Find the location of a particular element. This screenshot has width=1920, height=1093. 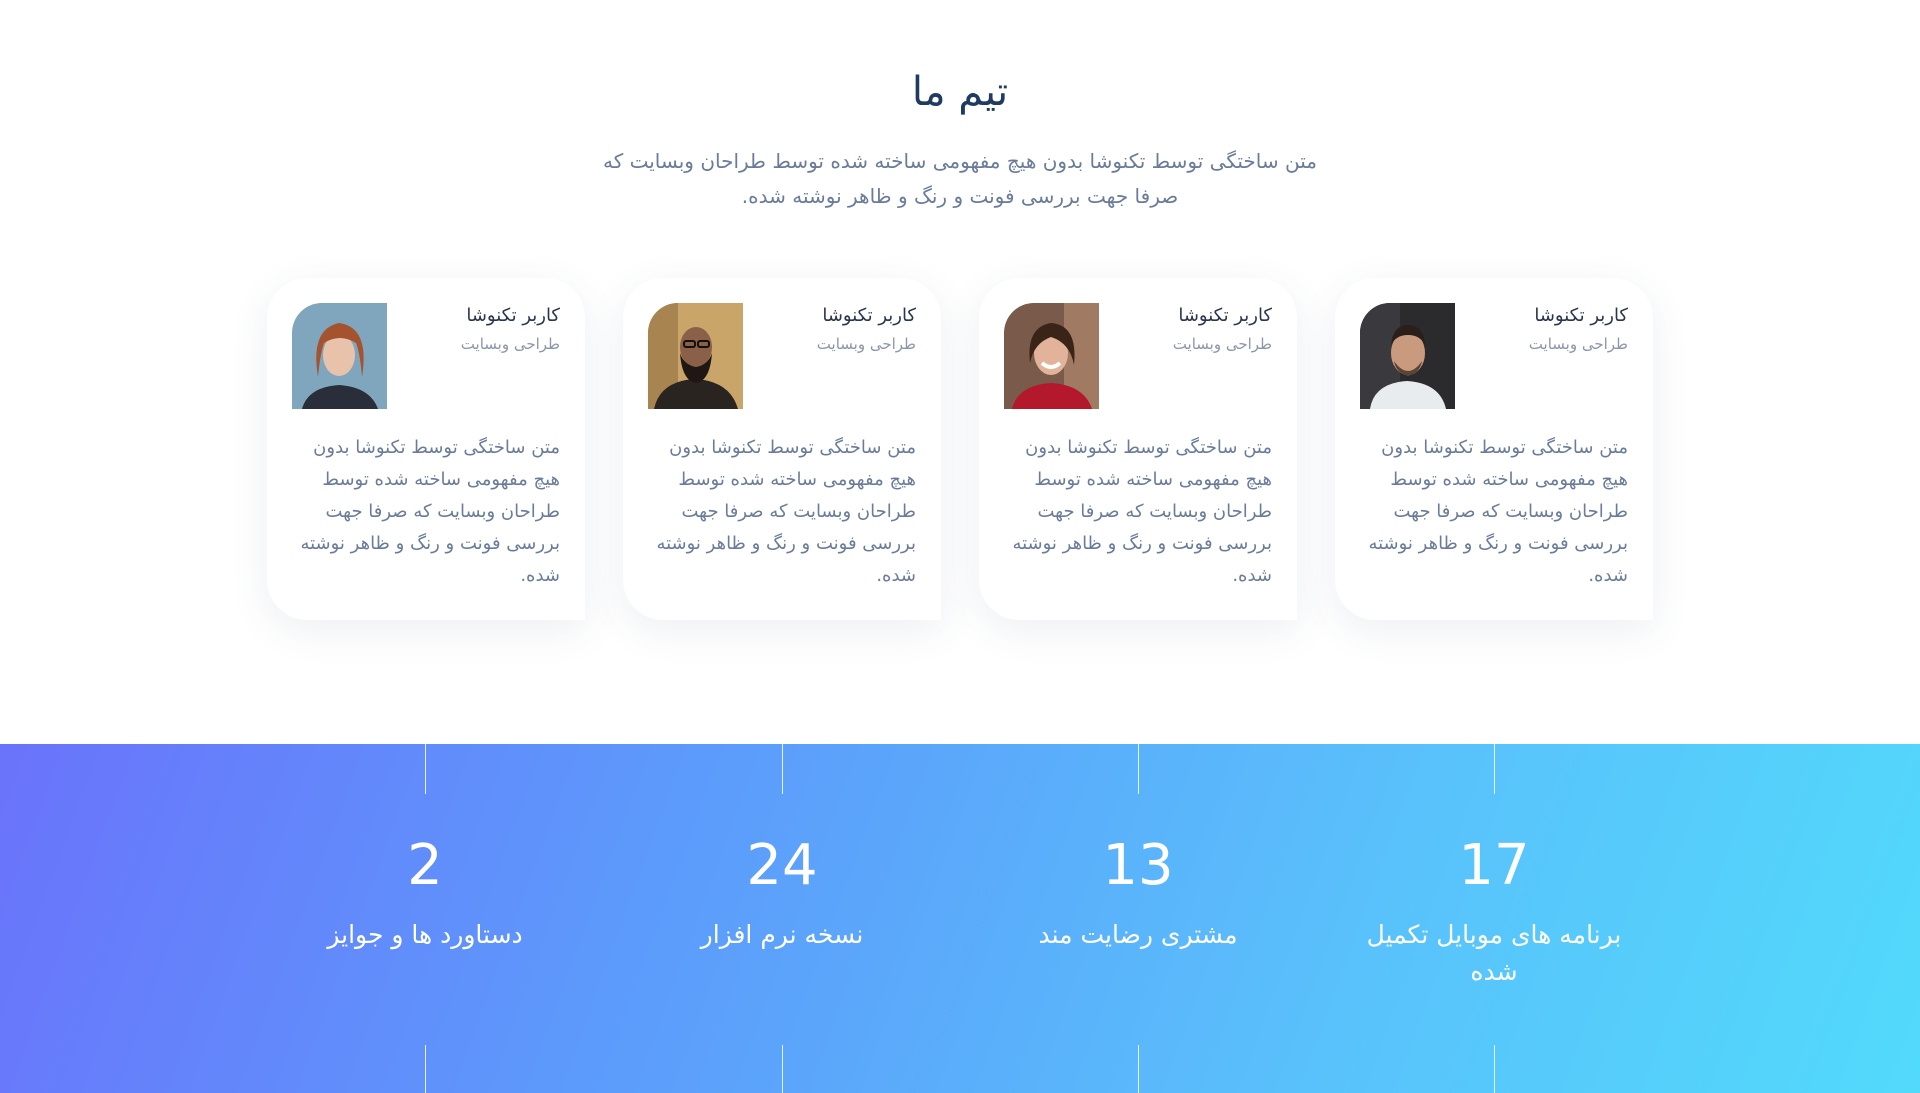

stat-label: دستاورد ها و جوایز is located at coordinates (425, 934).